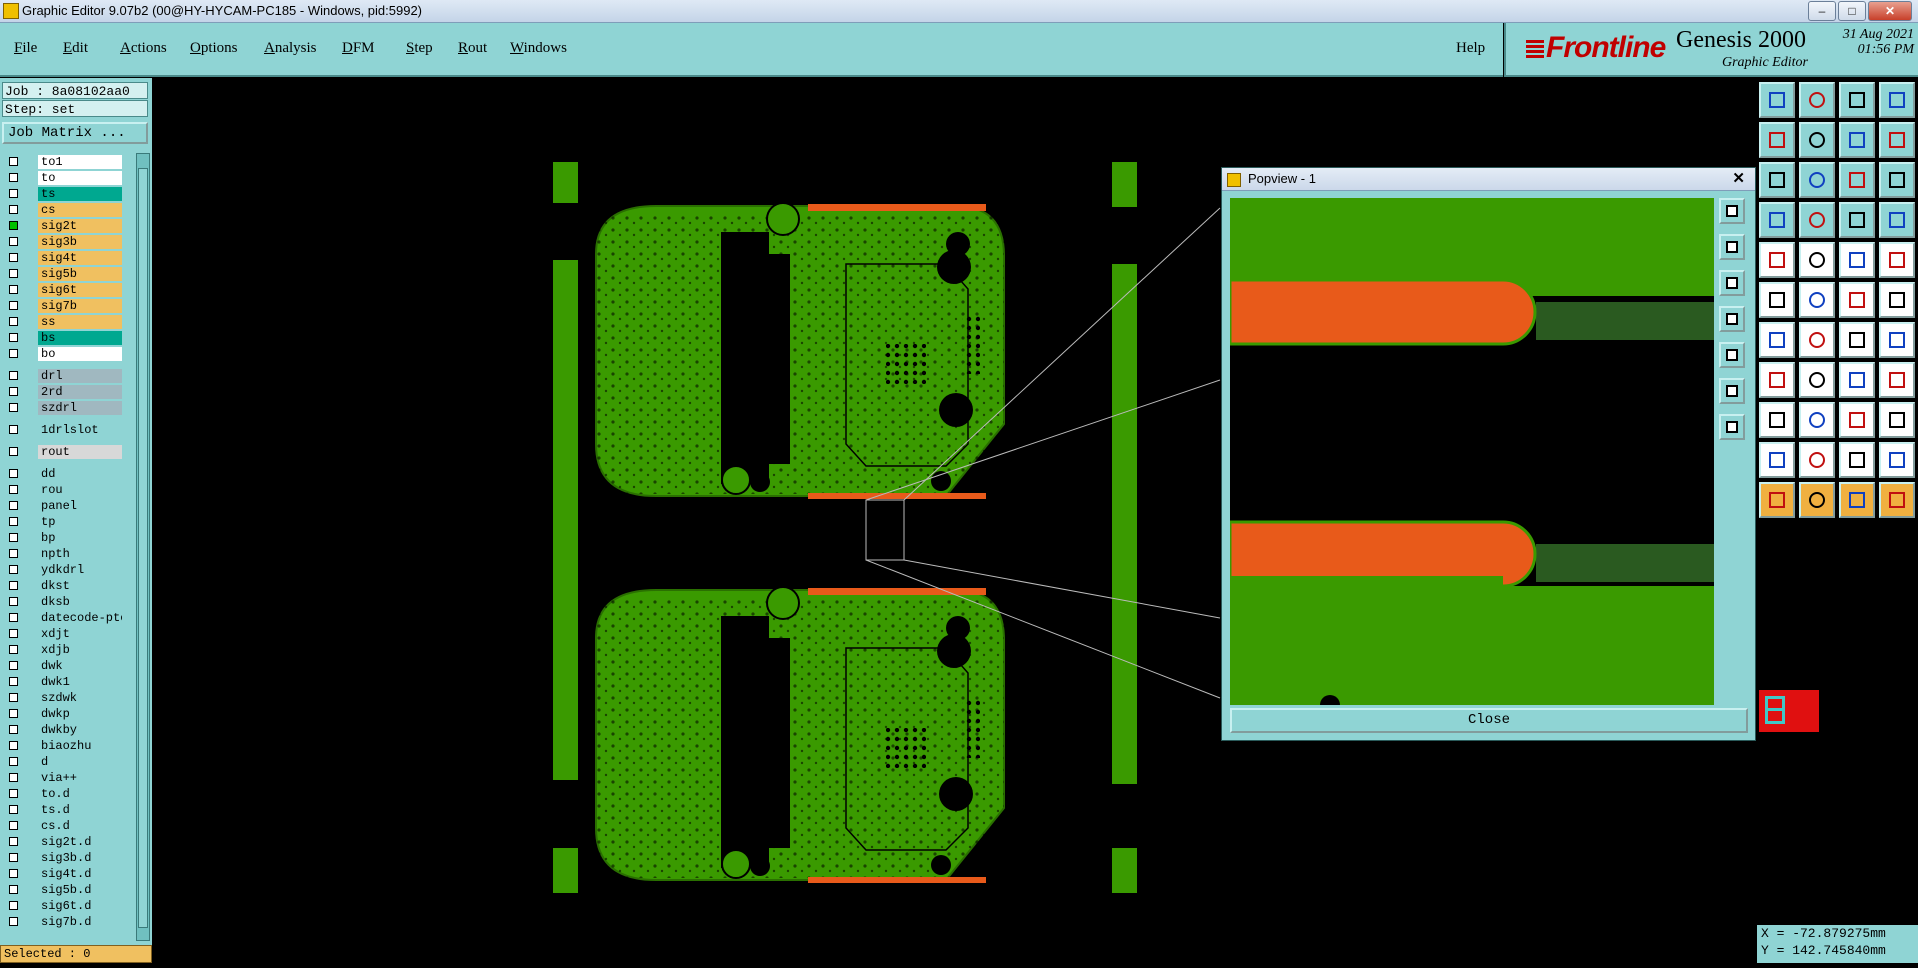 The height and width of the screenshot is (968, 1918). I want to click on layer-name: dd, so click(80, 474).